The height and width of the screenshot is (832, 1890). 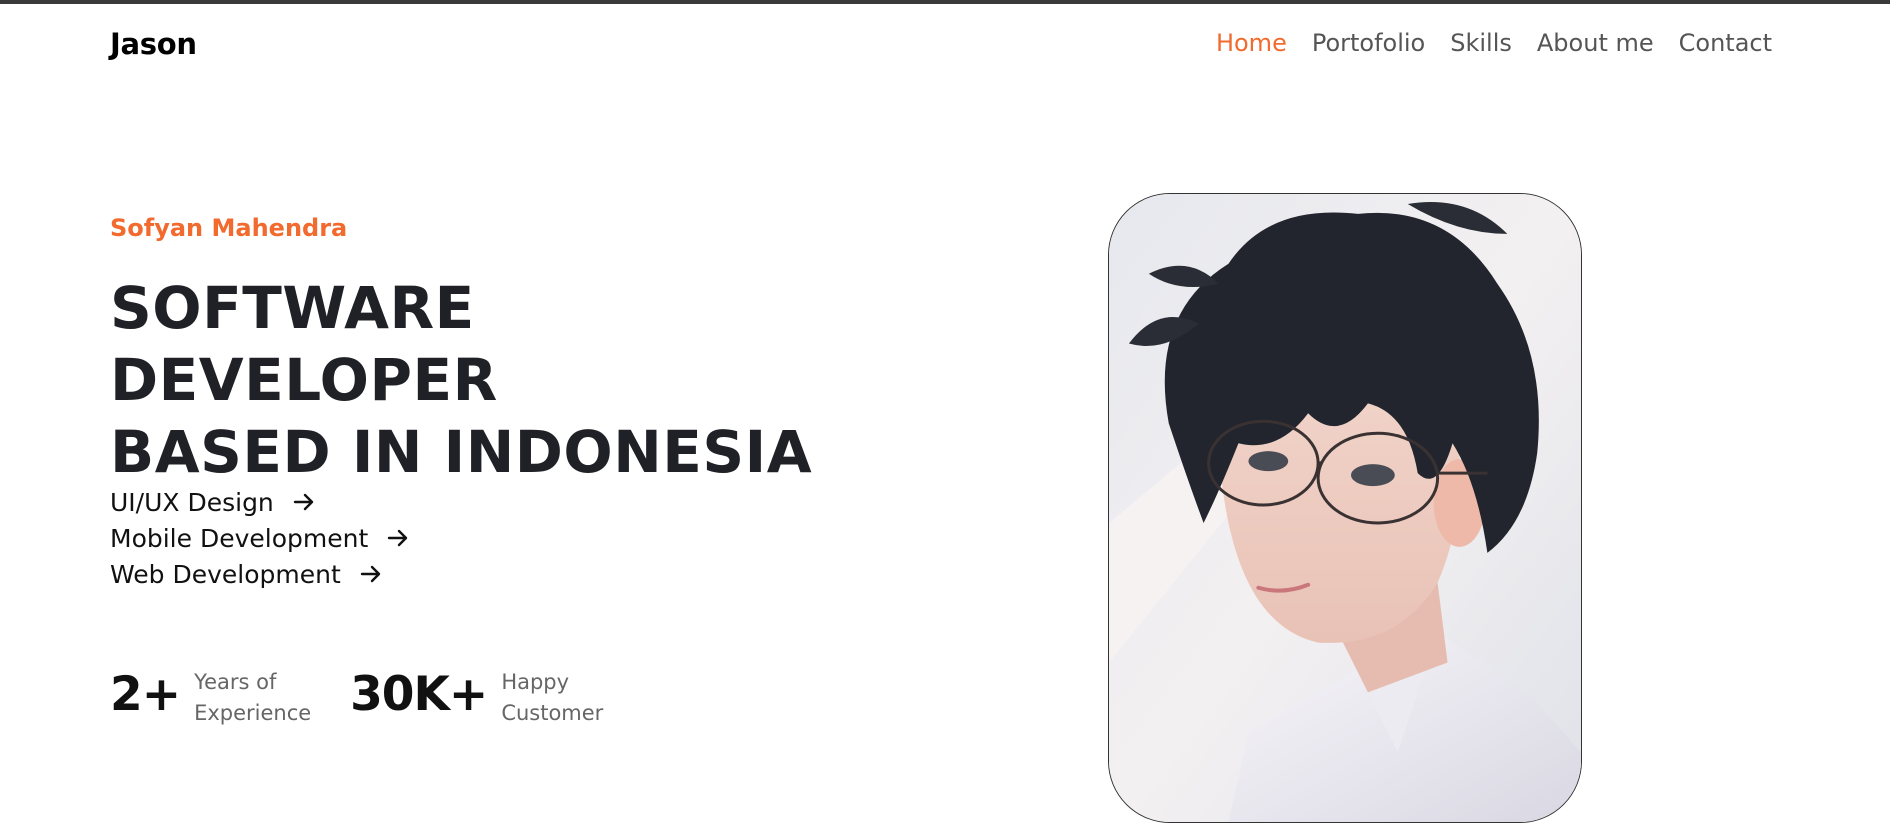 I want to click on stat-experience: 2+ Years of Experience, so click(x=212, y=698).